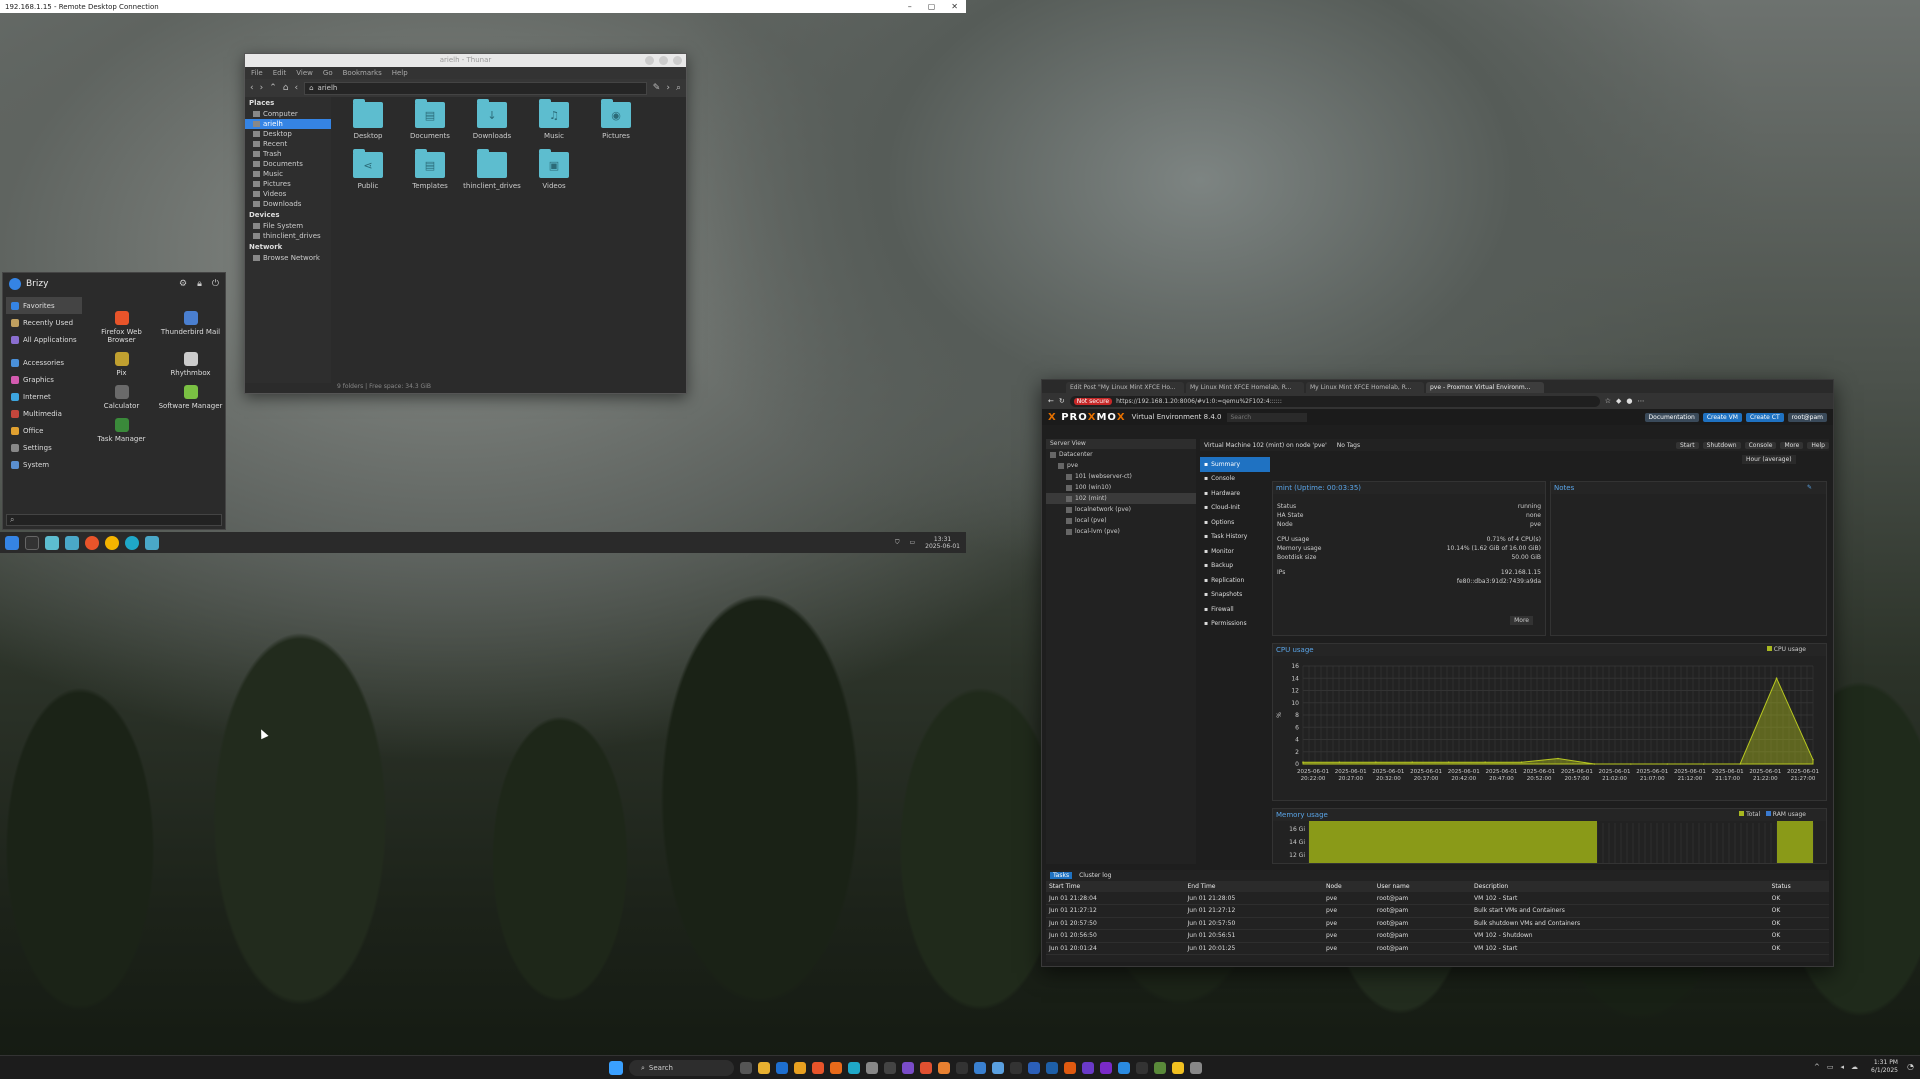 The height and width of the screenshot is (1079, 1920). I want to click on console-button: Console, so click(1760, 445).